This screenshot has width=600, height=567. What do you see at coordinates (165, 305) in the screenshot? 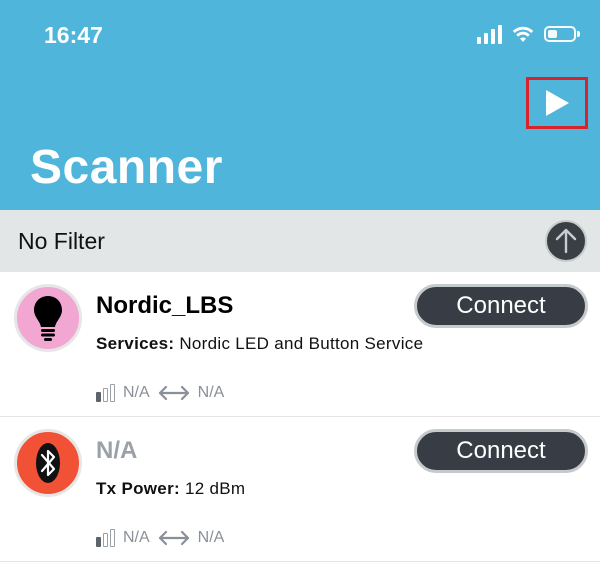
I see `device-name: Nordic_LBS` at bounding box center [165, 305].